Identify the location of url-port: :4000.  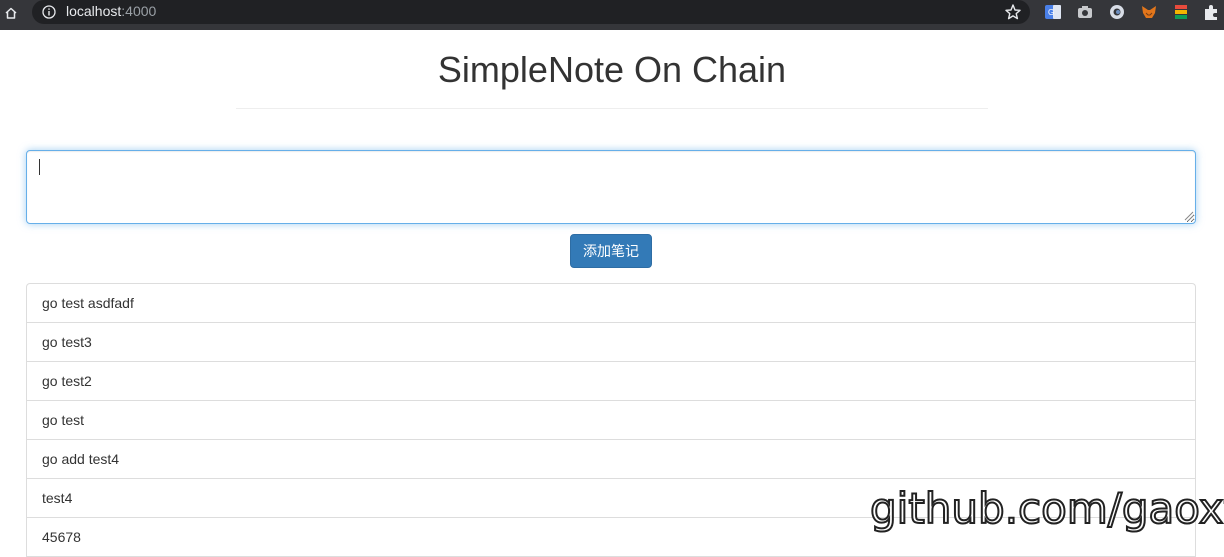
(139, 11).